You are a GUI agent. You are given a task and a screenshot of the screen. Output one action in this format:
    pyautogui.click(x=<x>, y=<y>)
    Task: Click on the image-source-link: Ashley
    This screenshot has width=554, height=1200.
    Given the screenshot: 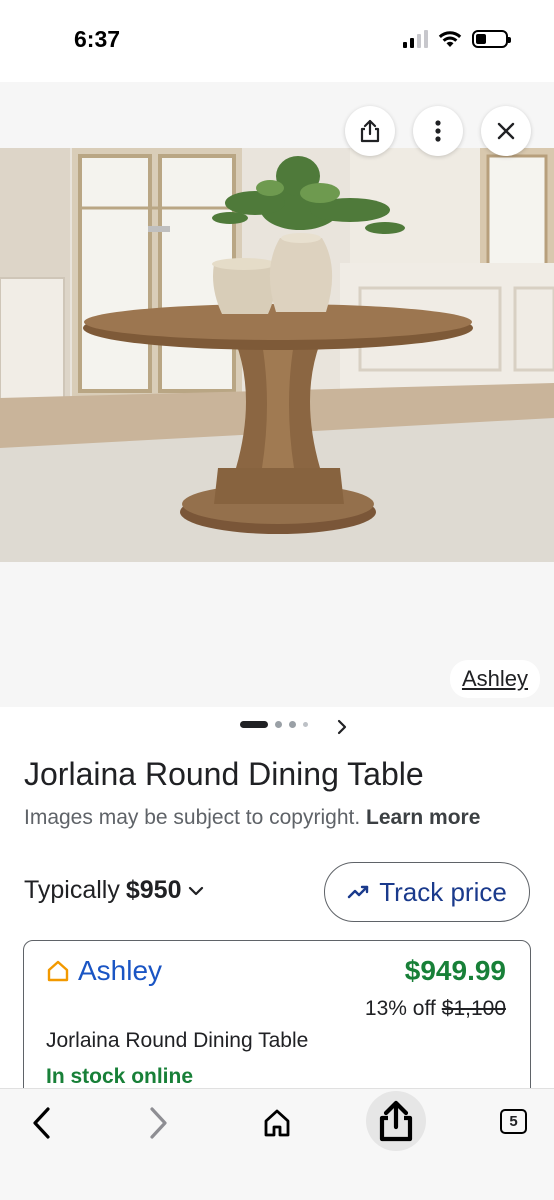 What is the action you would take?
    pyautogui.click(x=494, y=679)
    